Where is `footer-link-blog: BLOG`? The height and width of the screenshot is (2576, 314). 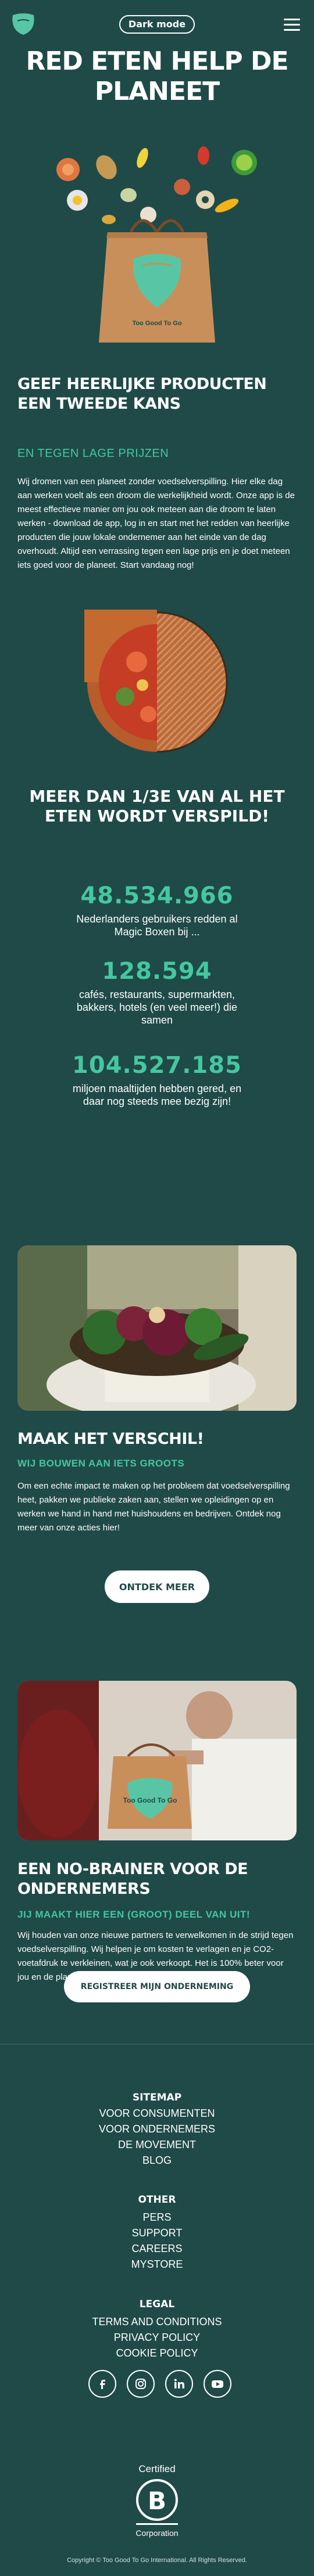
footer-link-blog: BLOG is located at coordinates (157, 2161).